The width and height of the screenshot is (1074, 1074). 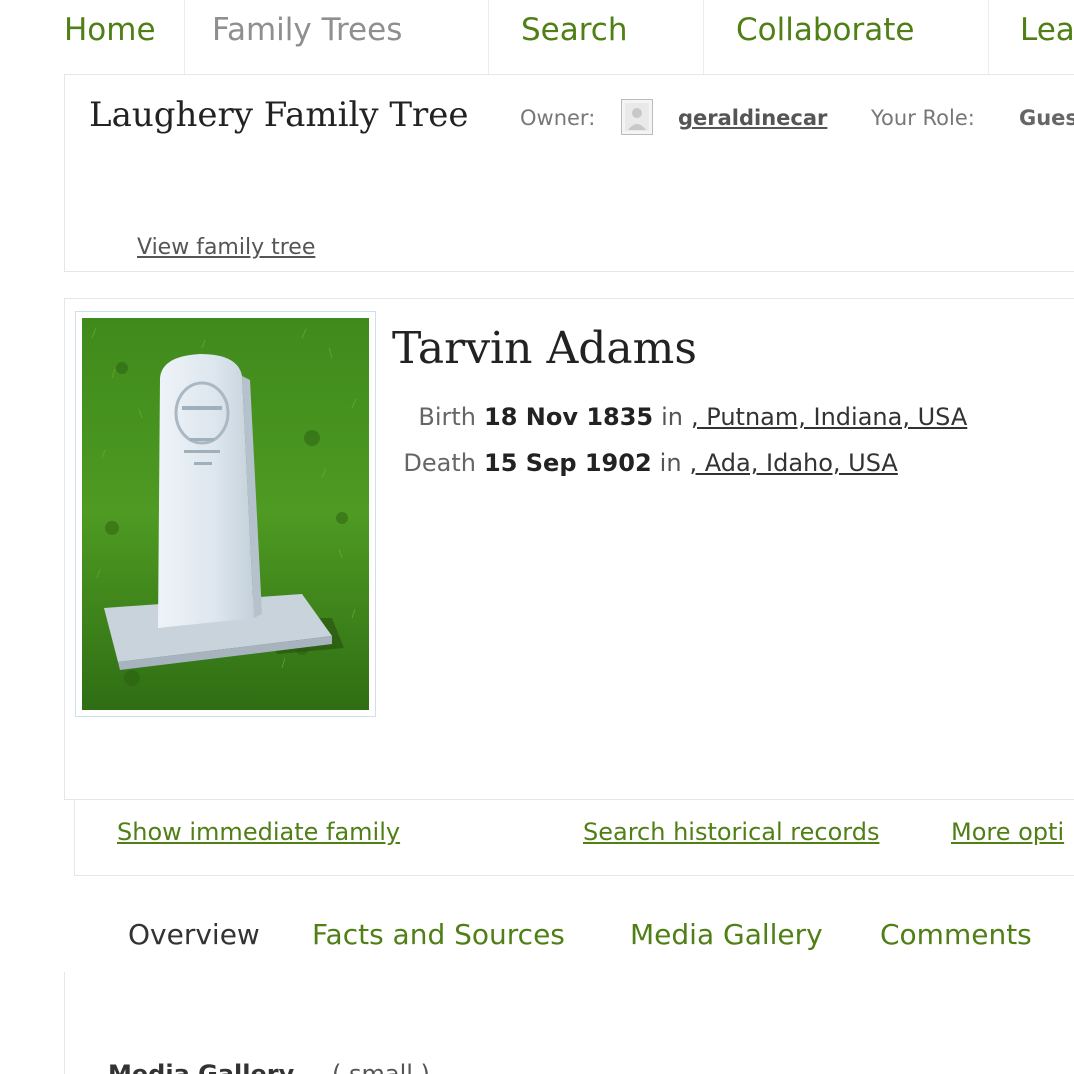 I want to click on nav-learn: Lea, so click(x=1047, y=42).